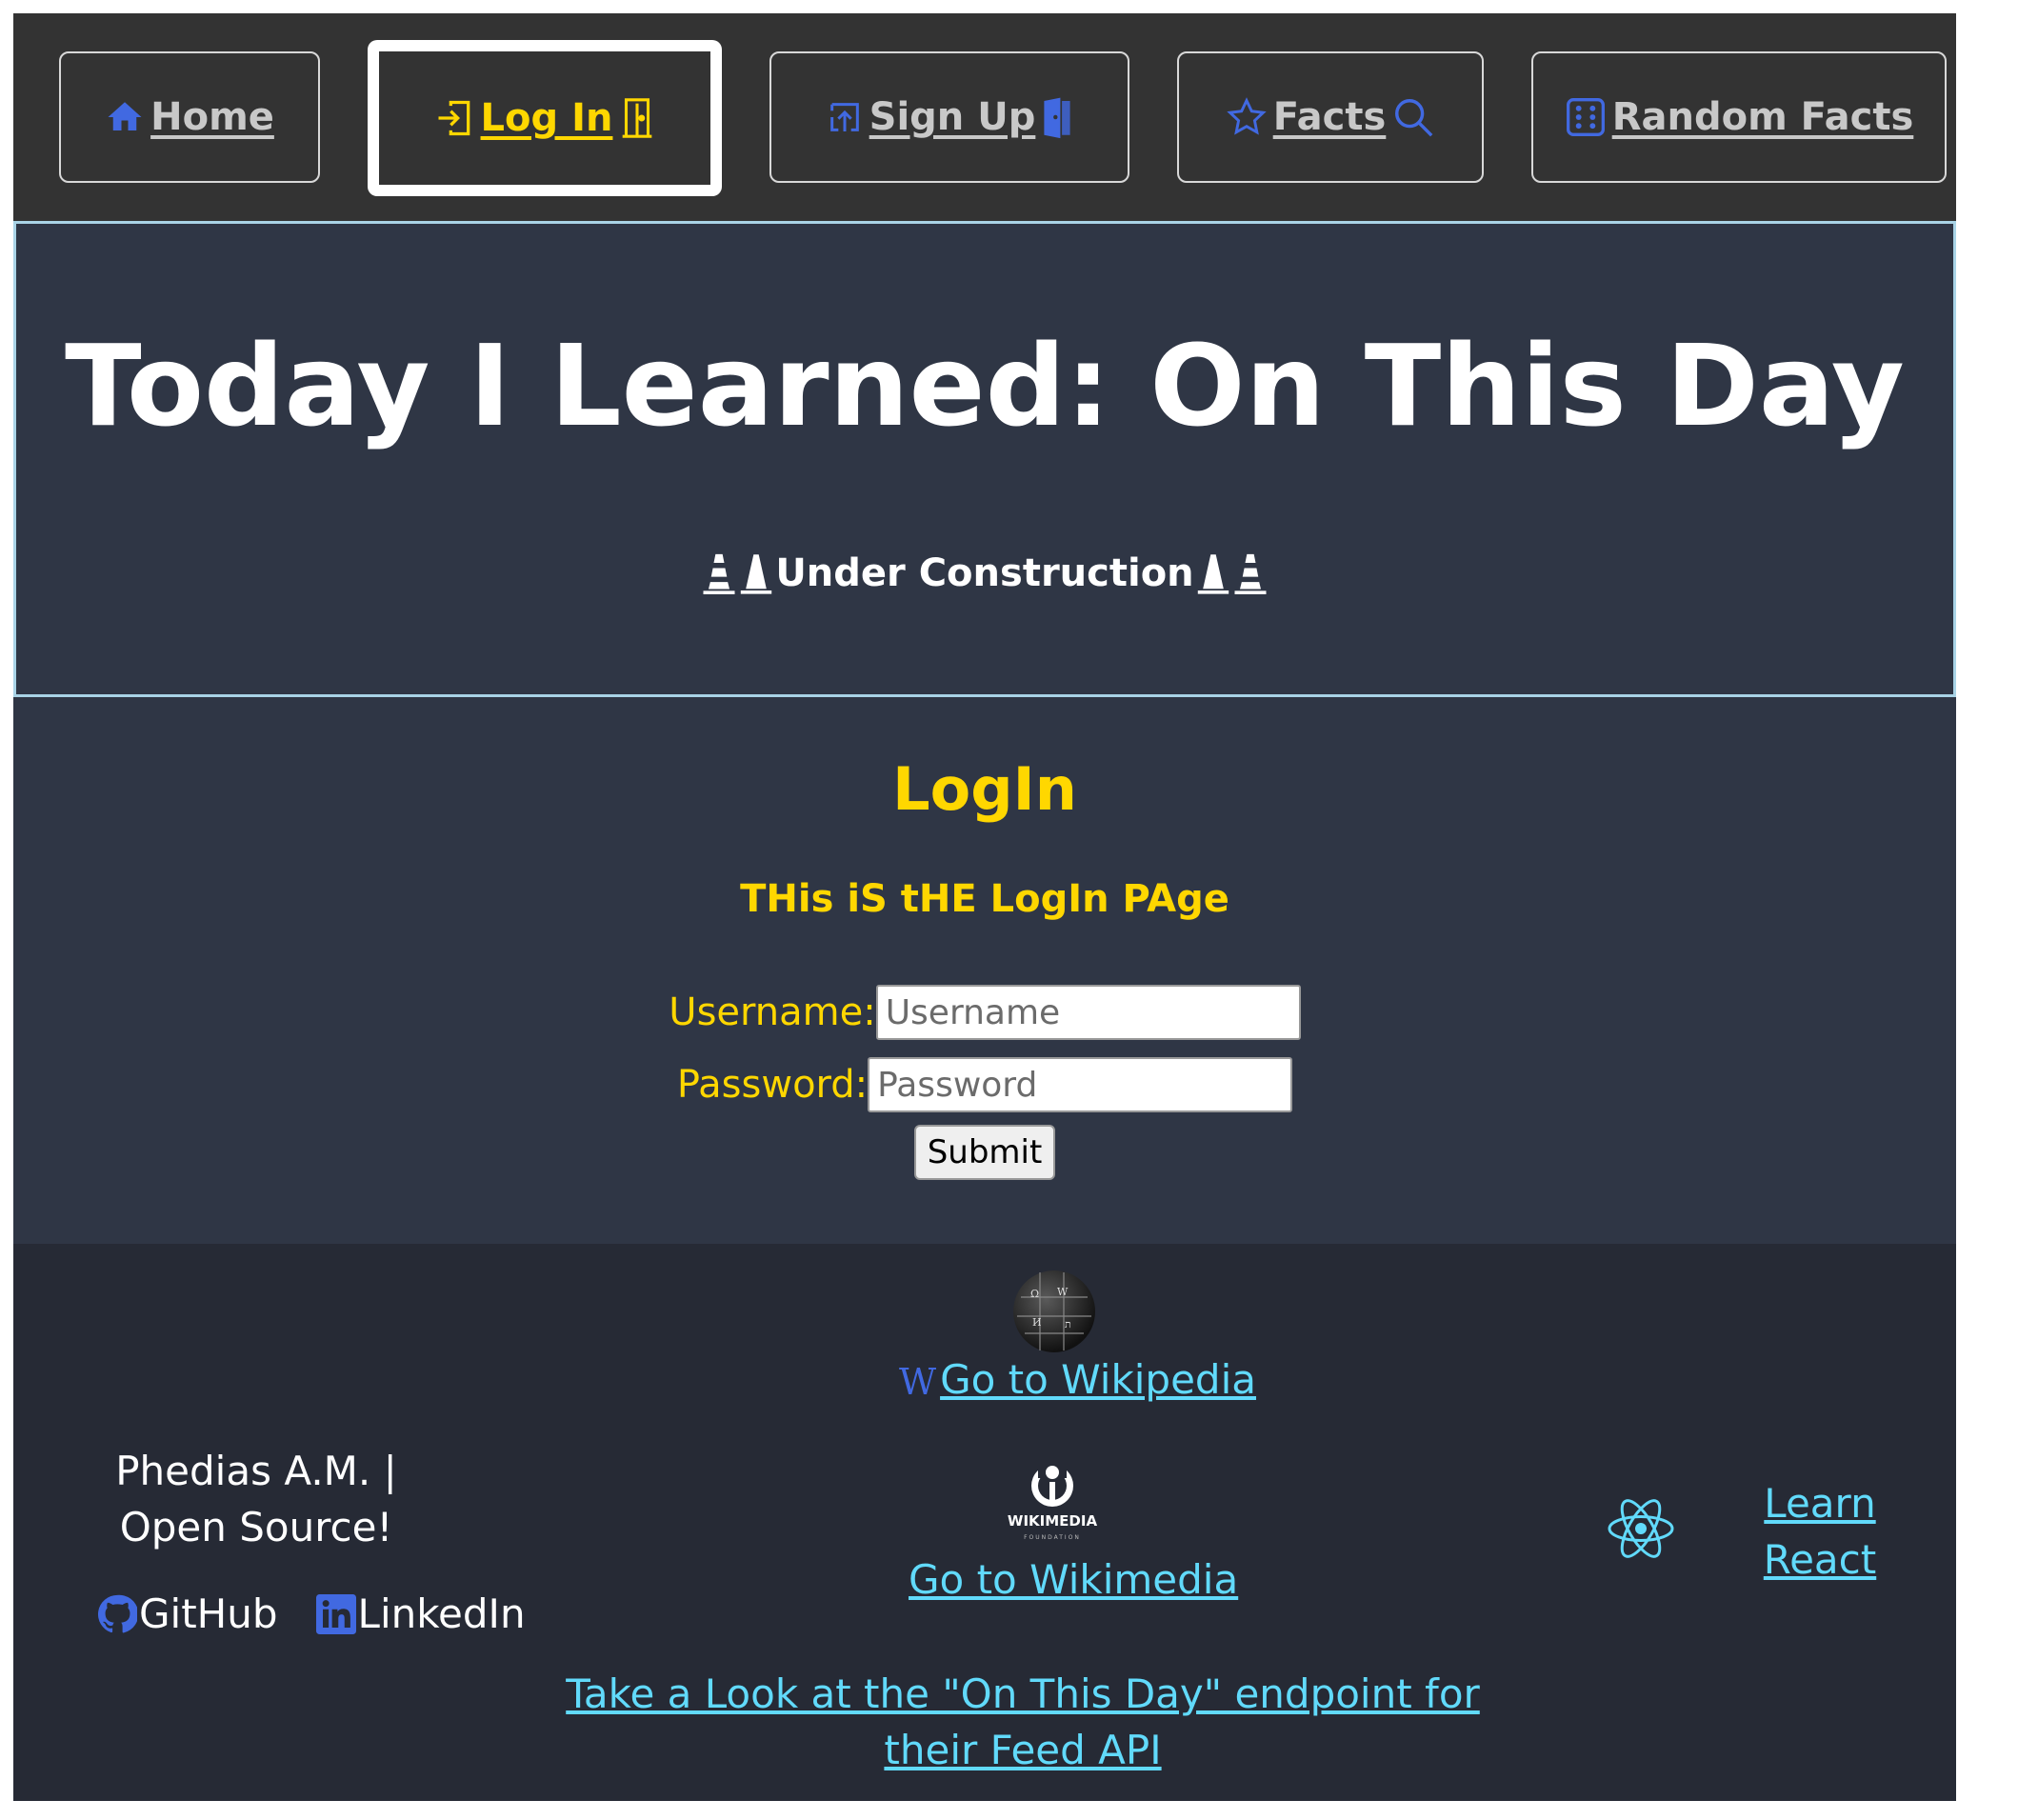  Describe the element at coordinates (1080, 1084) in the screenshot. I see `password-input` at that location.